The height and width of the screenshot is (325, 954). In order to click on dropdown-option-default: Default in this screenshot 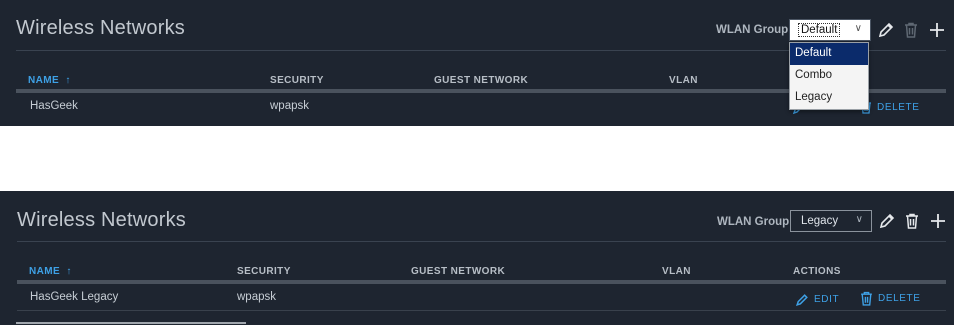, I will do `click(829, 54)`.